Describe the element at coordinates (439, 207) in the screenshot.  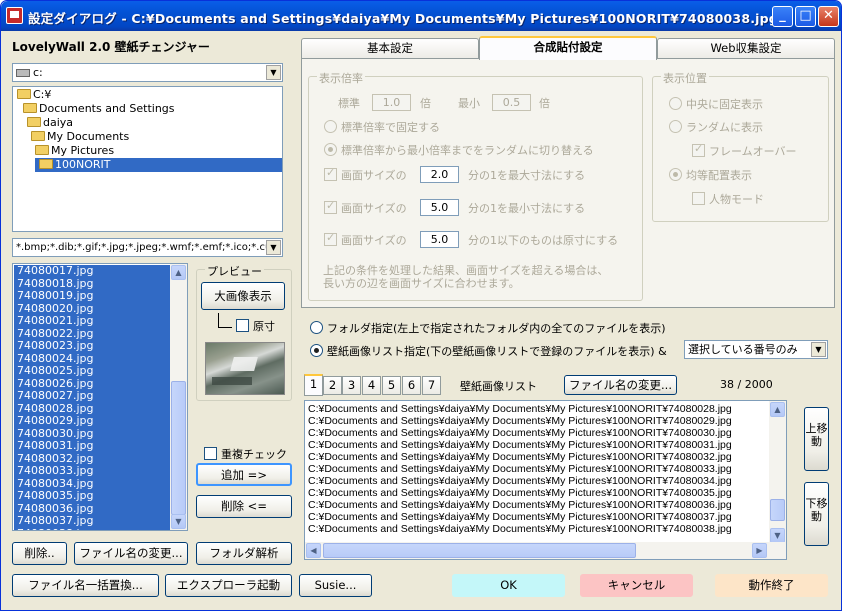
I see `min-size-input: 5.0` at that location.